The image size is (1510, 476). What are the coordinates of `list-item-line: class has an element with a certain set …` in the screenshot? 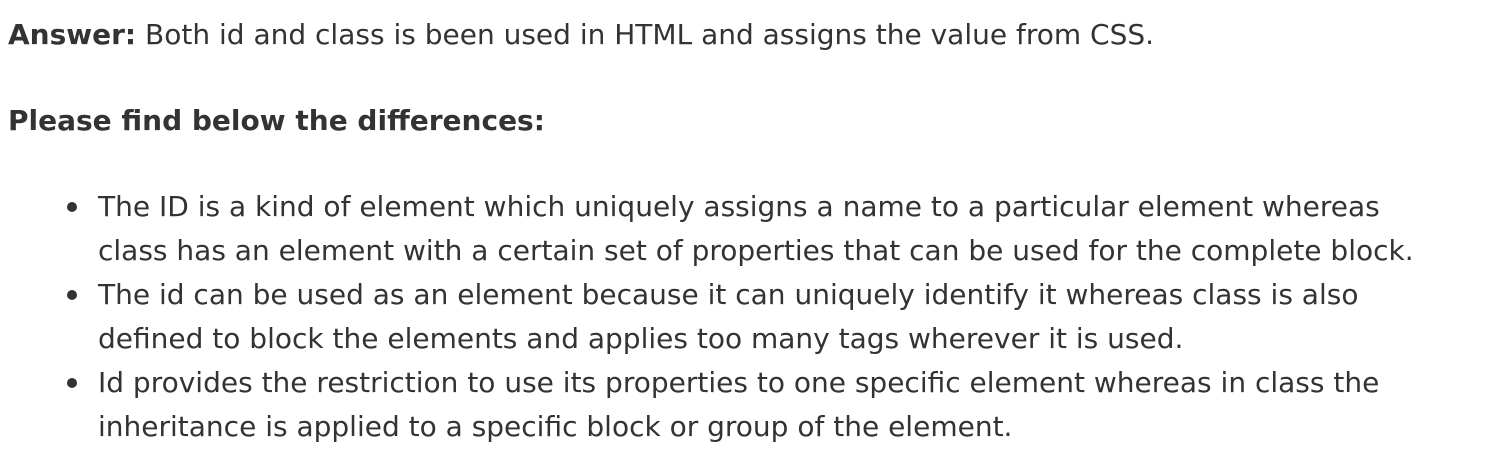 It's located at (756, 250).